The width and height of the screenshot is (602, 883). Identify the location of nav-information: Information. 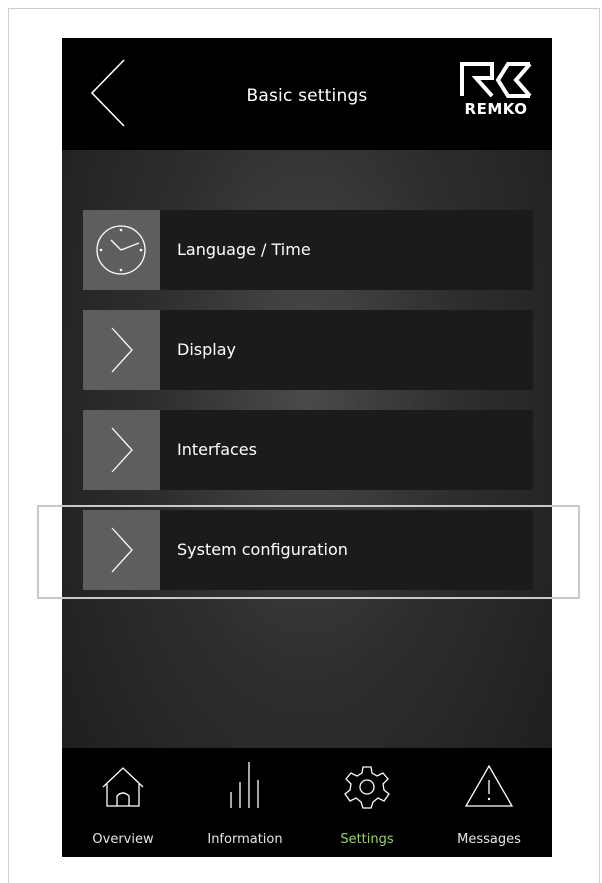
(245, 802).